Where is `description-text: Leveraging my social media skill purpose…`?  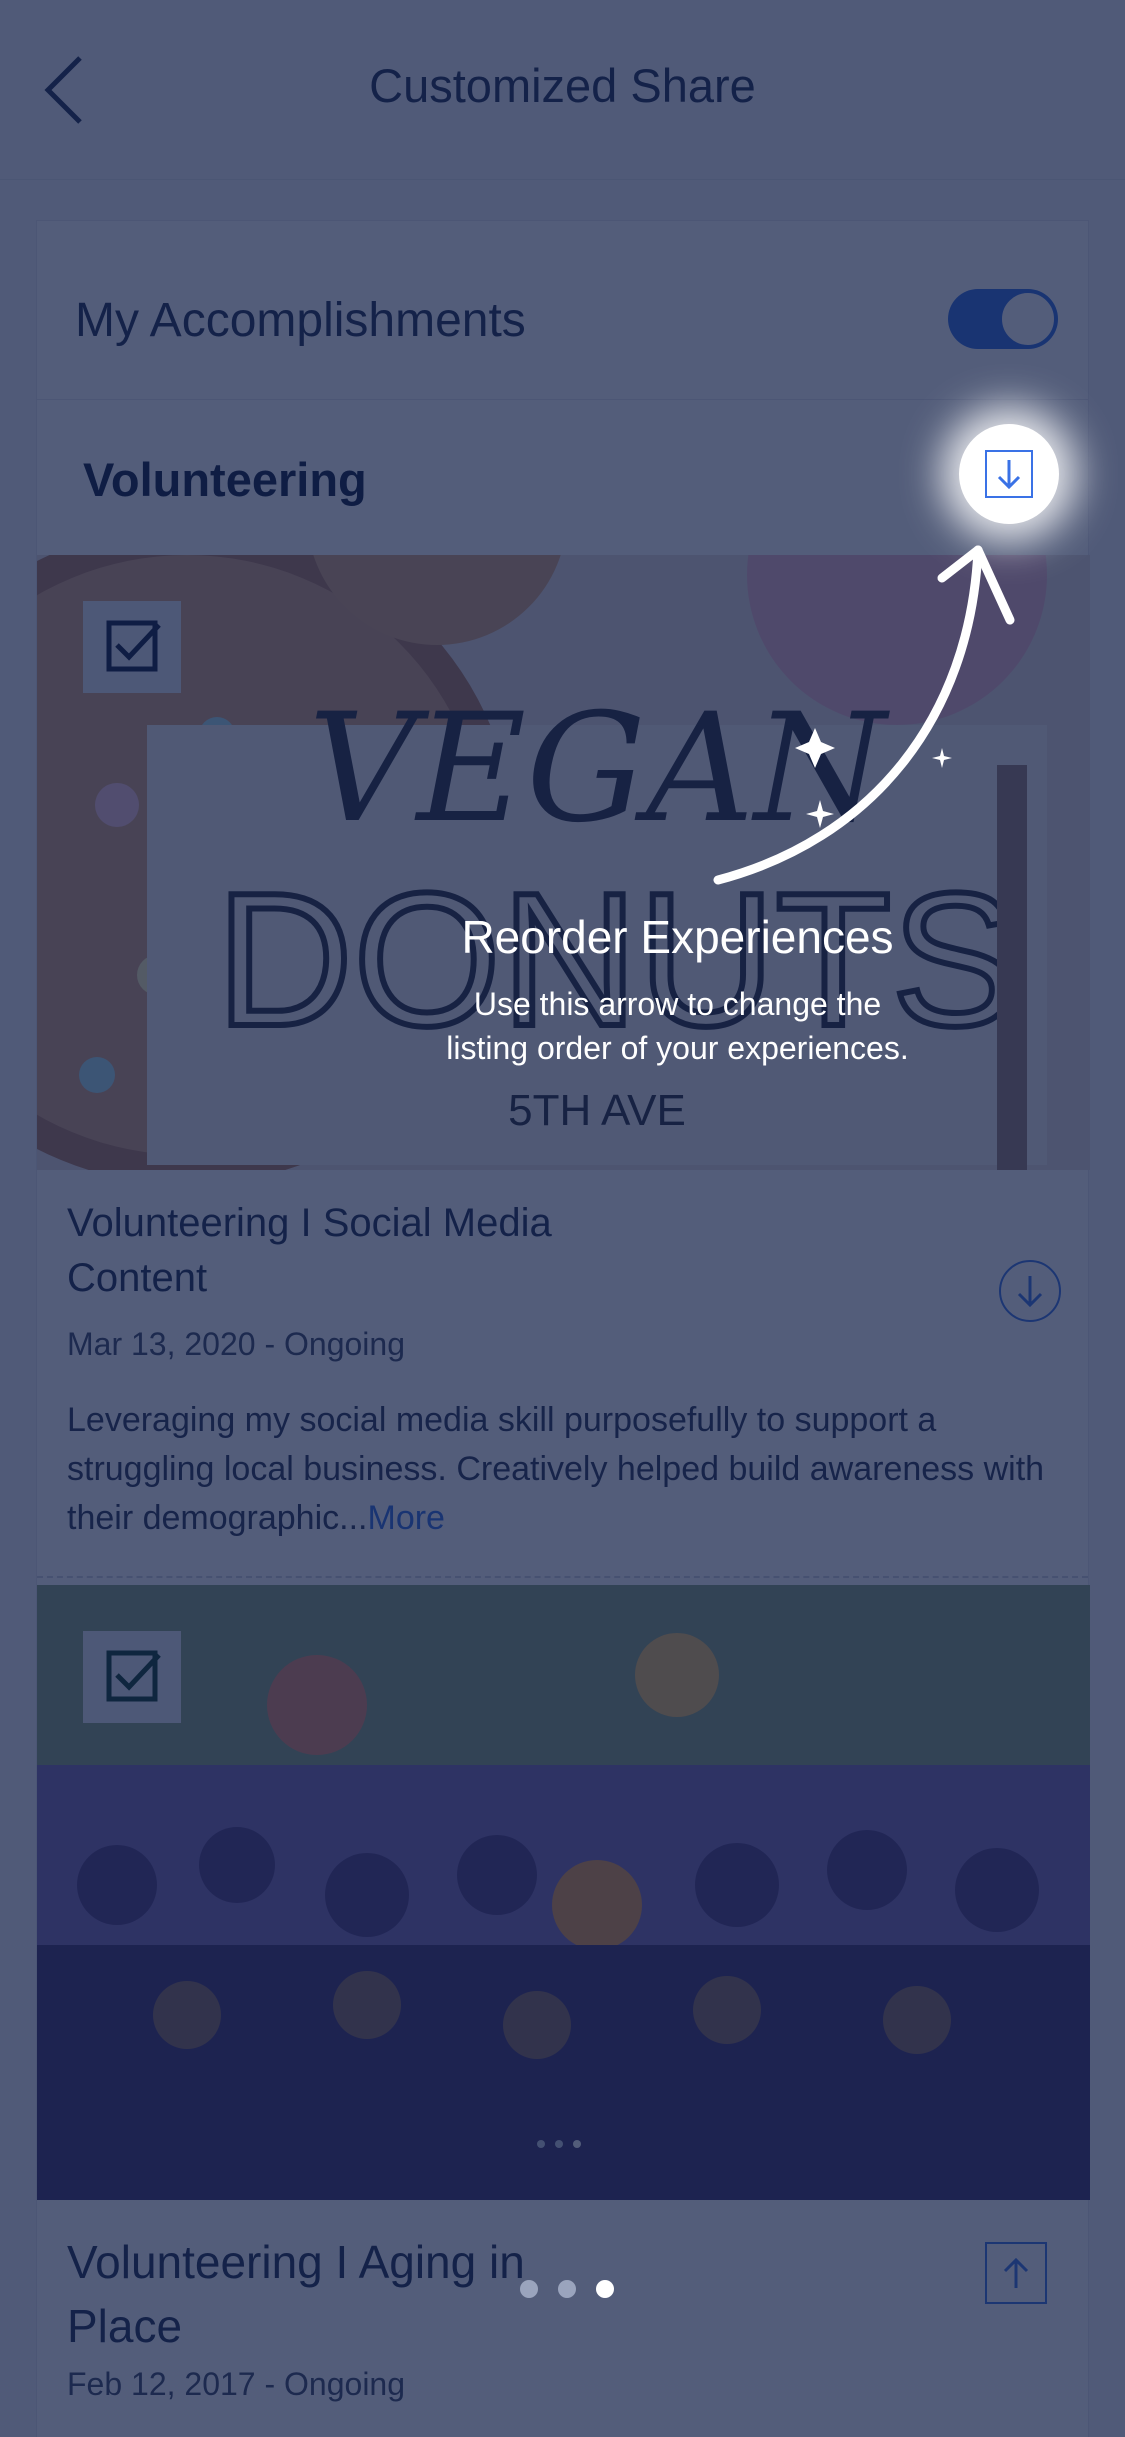
description-text: Leveraging my social media skill purpose… is located at coordinates (556, 1469).